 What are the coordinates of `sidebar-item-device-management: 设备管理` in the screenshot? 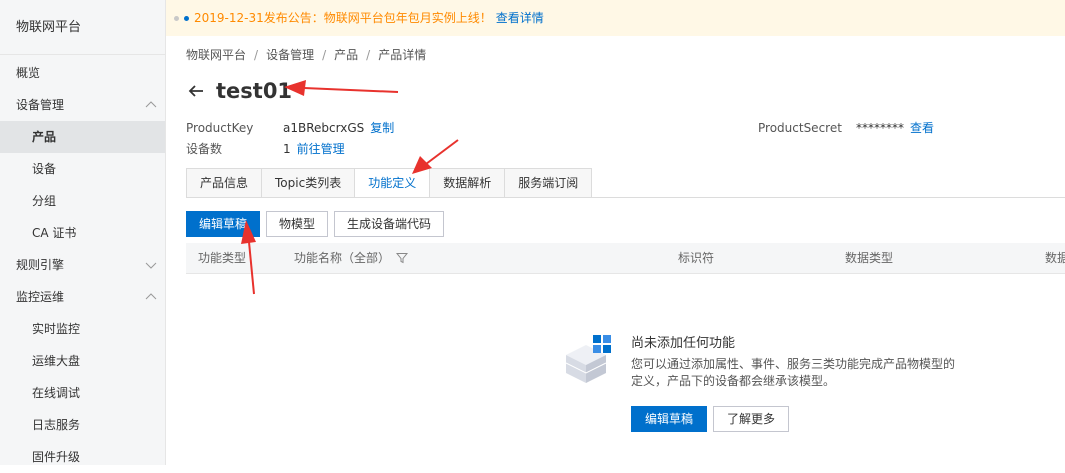 It's located at (82, 105).